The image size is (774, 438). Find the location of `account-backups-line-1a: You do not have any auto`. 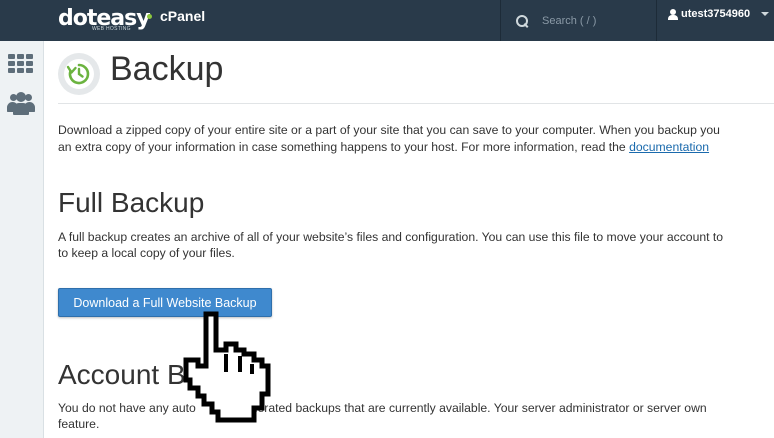

account-backups-line-1a: You do not have any auto is located at coordinates (127, 408).